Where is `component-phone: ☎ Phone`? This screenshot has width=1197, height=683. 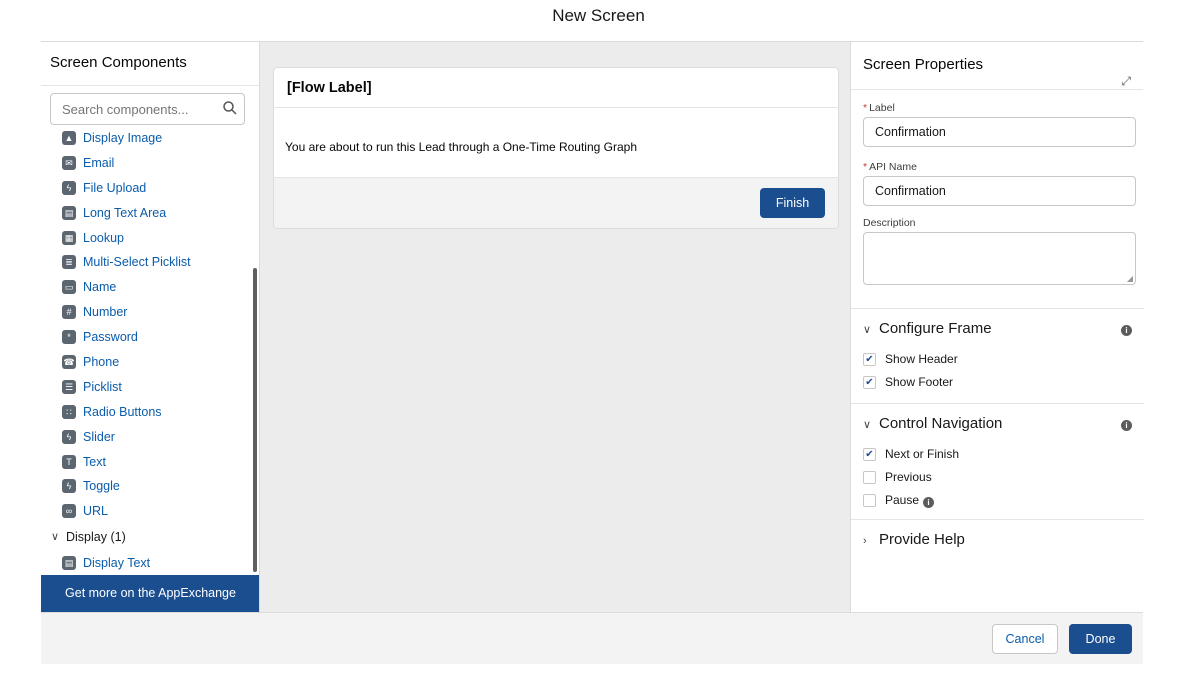
component-phone: ☎ Phone is located at coordinates (147, 362).